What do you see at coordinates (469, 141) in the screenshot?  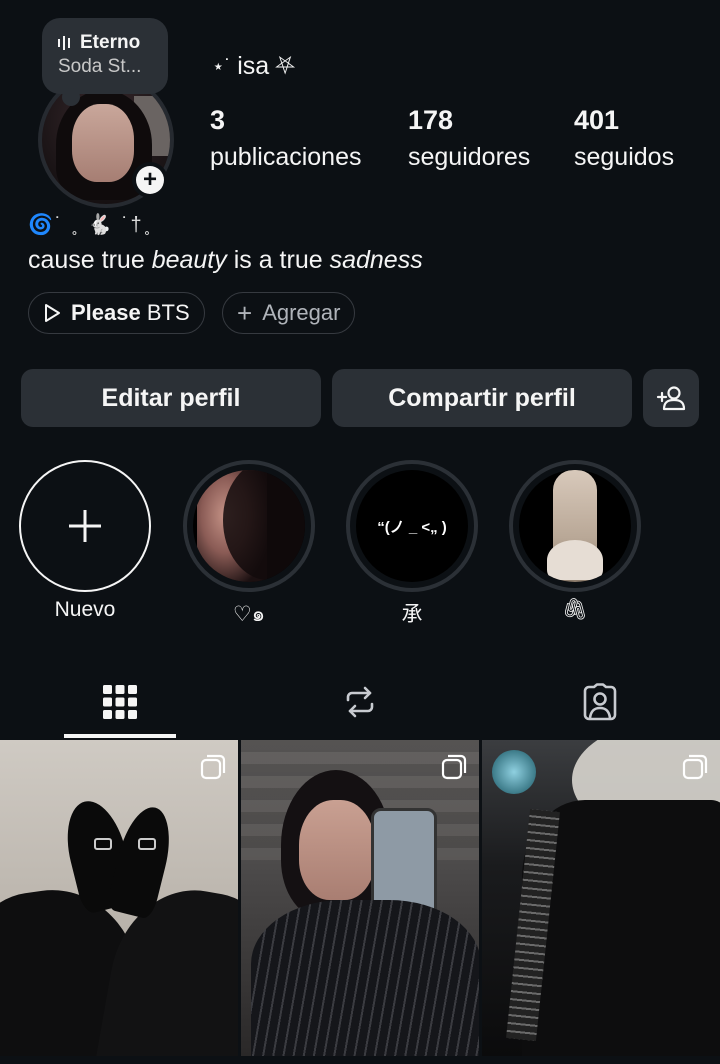 I see `stat-followers: 178 seguidores` at bounding box center [469, 141].